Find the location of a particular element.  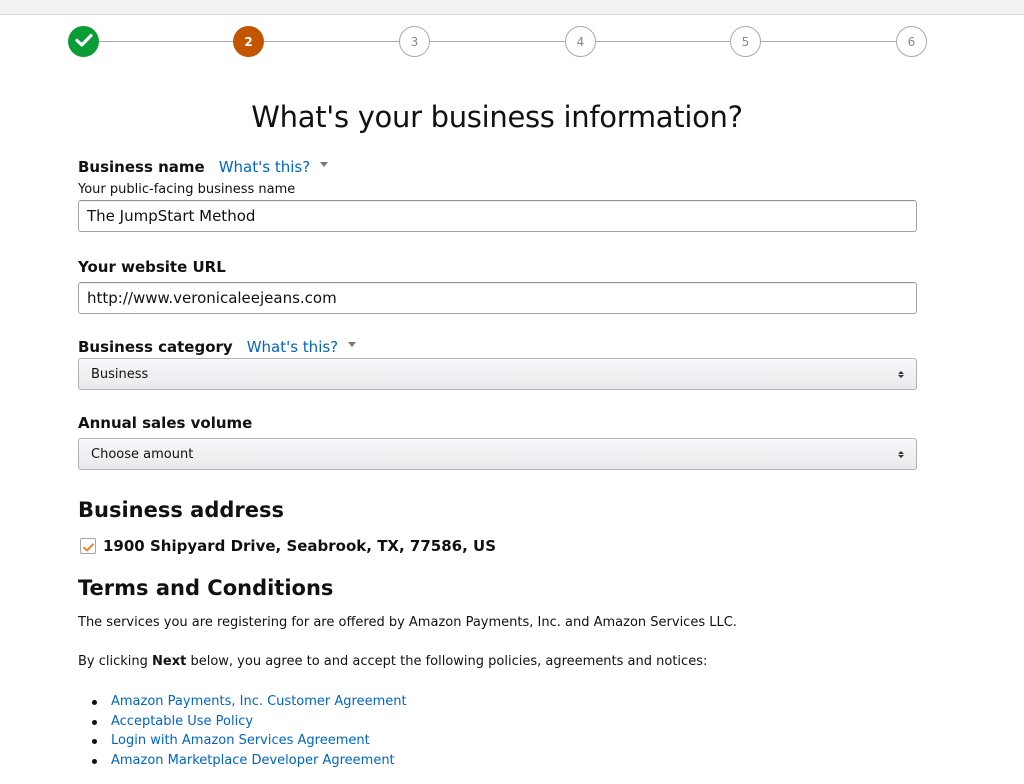

list-item: Amazon Marketplace Developer Agreement is located at coordinates (249, 761).